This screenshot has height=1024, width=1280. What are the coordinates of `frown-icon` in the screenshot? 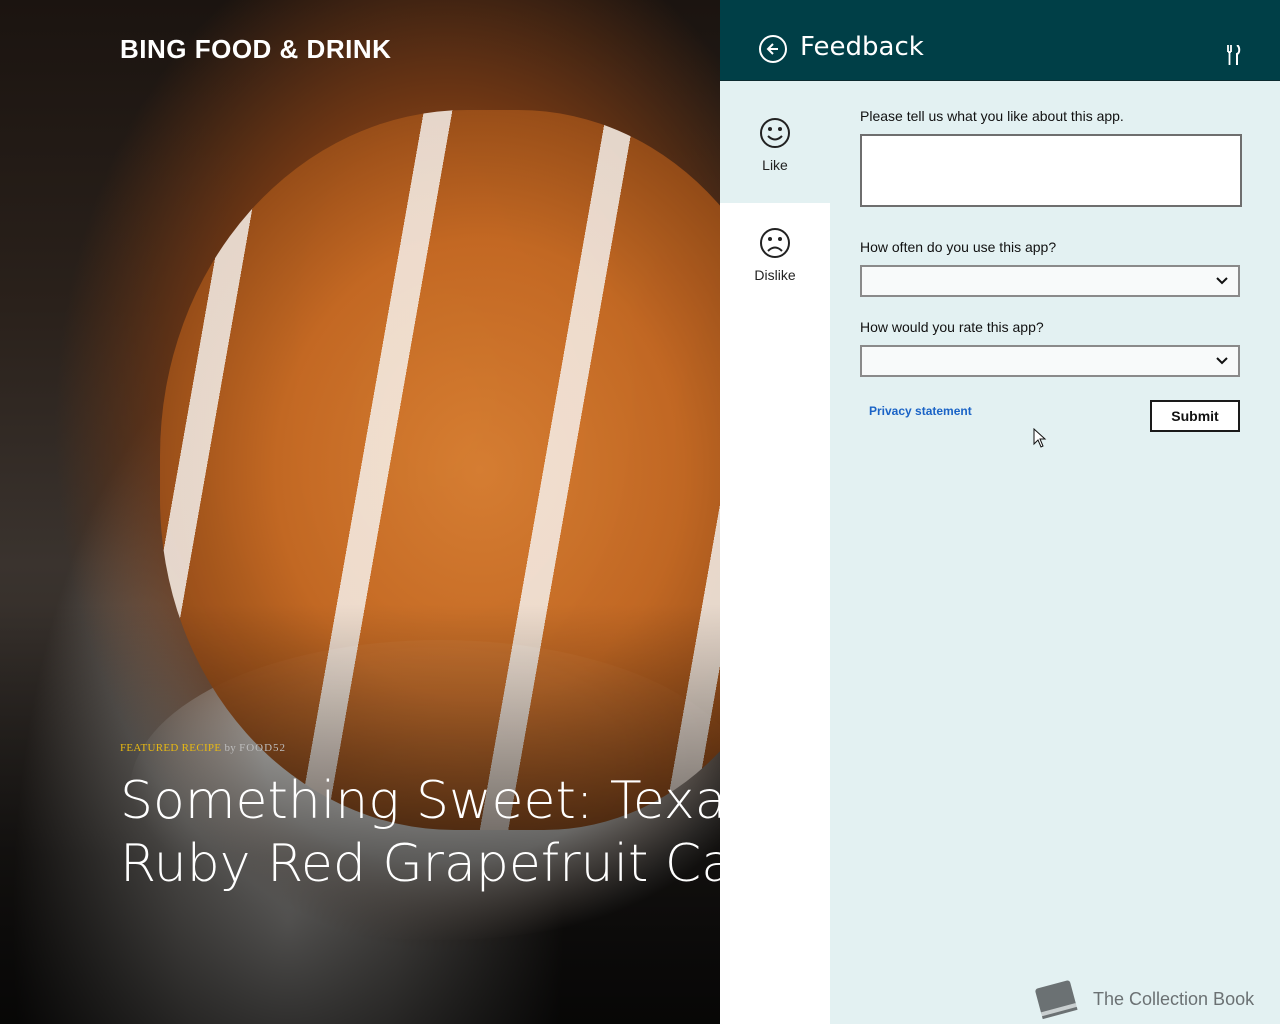 It's located at (775, 243).